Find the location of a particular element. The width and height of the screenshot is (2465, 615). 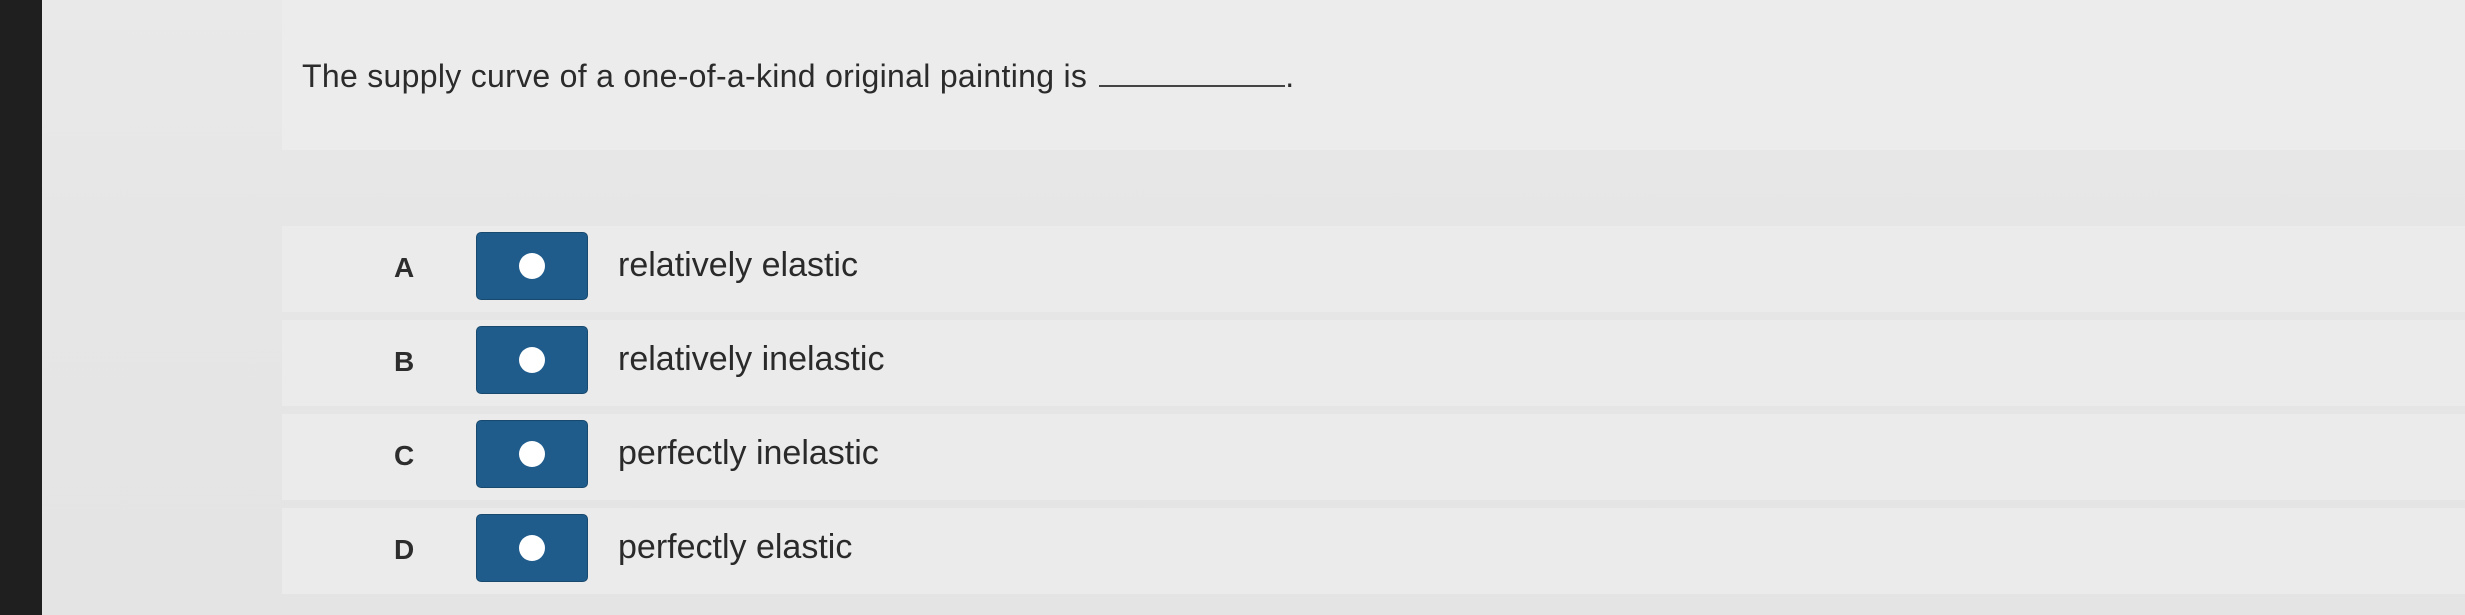

option-b: B relatively inelastic is located at coordinates (1373, 363).